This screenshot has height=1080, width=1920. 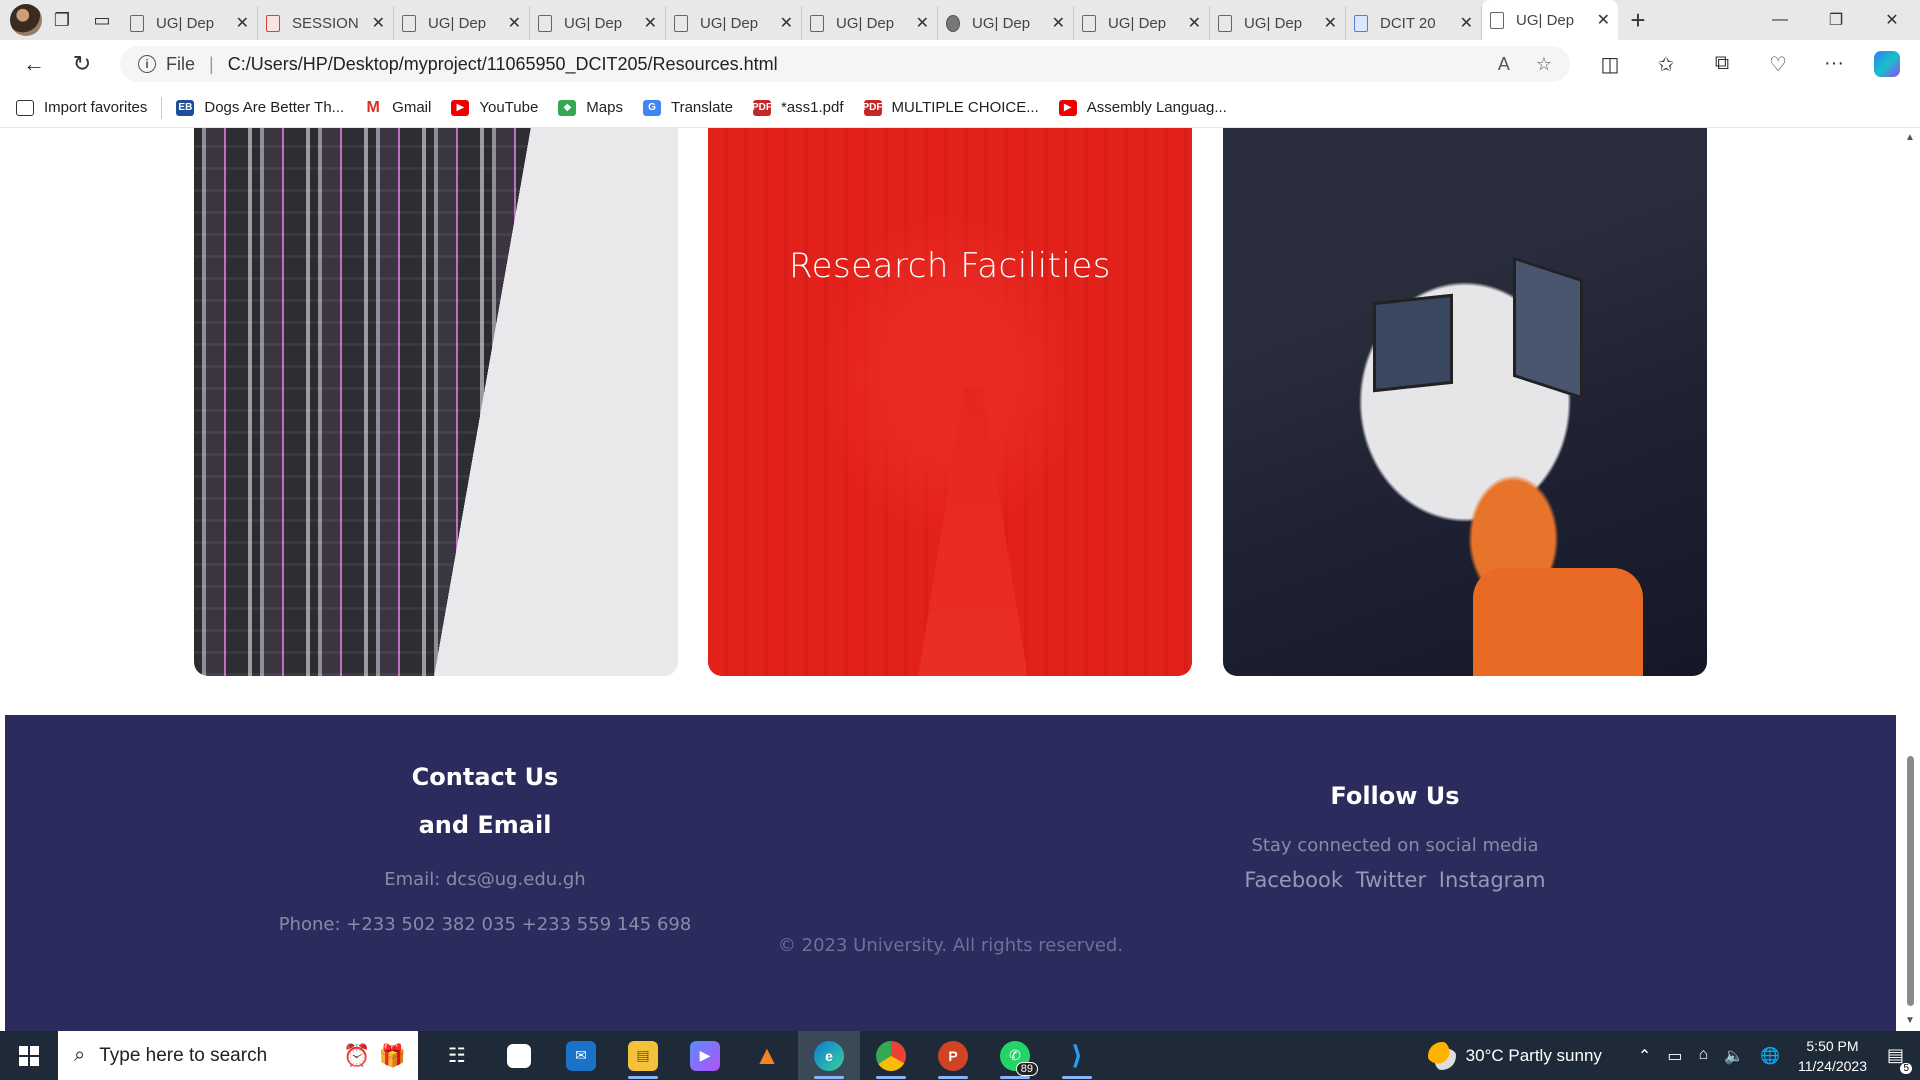 I want to click on instagram-link: Instagram, so click(x=1492, y=880).